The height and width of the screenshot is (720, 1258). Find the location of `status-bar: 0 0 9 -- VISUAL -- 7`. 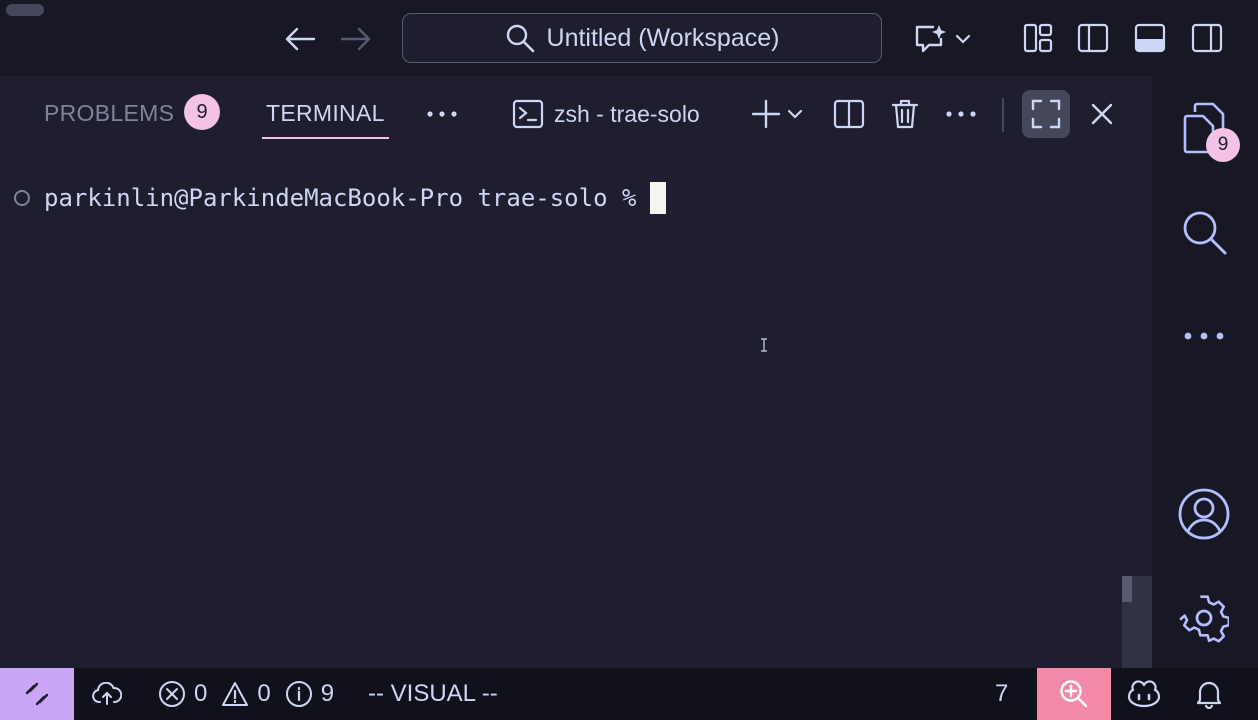

status-bar: 0 0 9 -- VISUAL -- 7 is located at coordinates (629, 694).